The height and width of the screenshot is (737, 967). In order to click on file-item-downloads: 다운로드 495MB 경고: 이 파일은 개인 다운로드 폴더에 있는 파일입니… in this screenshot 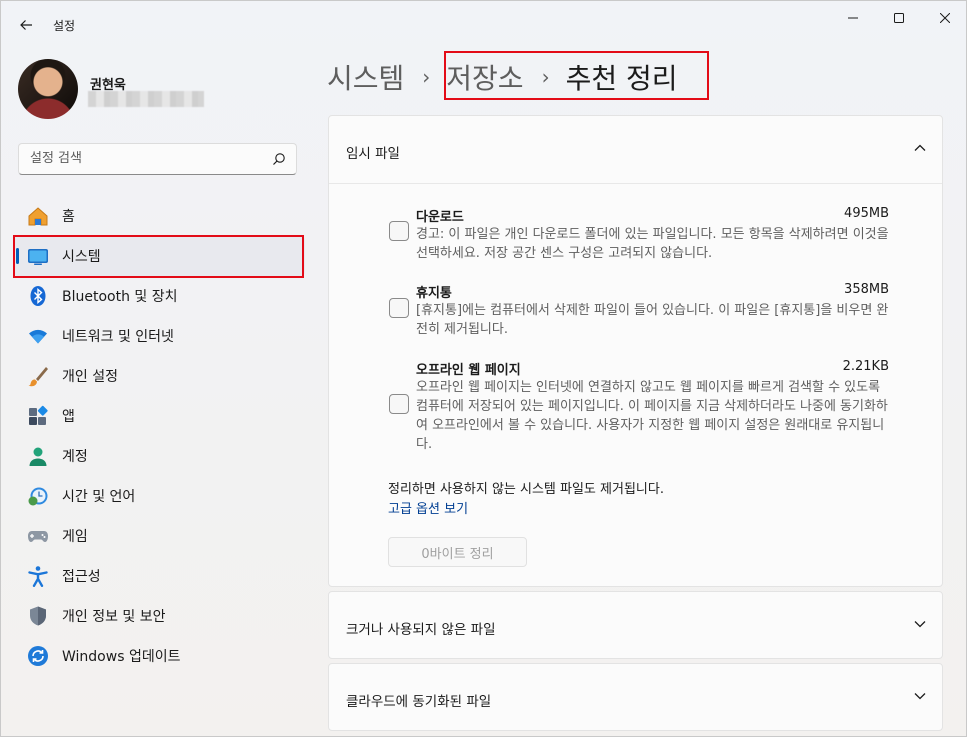, I will do `click(639, 236)`.